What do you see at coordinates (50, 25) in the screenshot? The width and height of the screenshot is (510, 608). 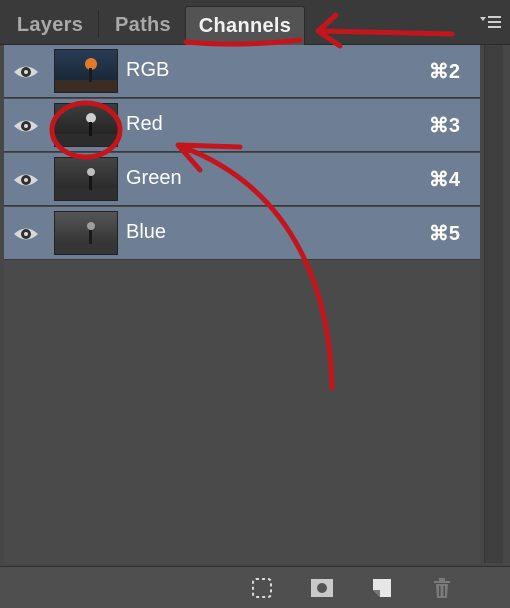 I see `tab-layers: Layers` at bounding box center [50, 25].